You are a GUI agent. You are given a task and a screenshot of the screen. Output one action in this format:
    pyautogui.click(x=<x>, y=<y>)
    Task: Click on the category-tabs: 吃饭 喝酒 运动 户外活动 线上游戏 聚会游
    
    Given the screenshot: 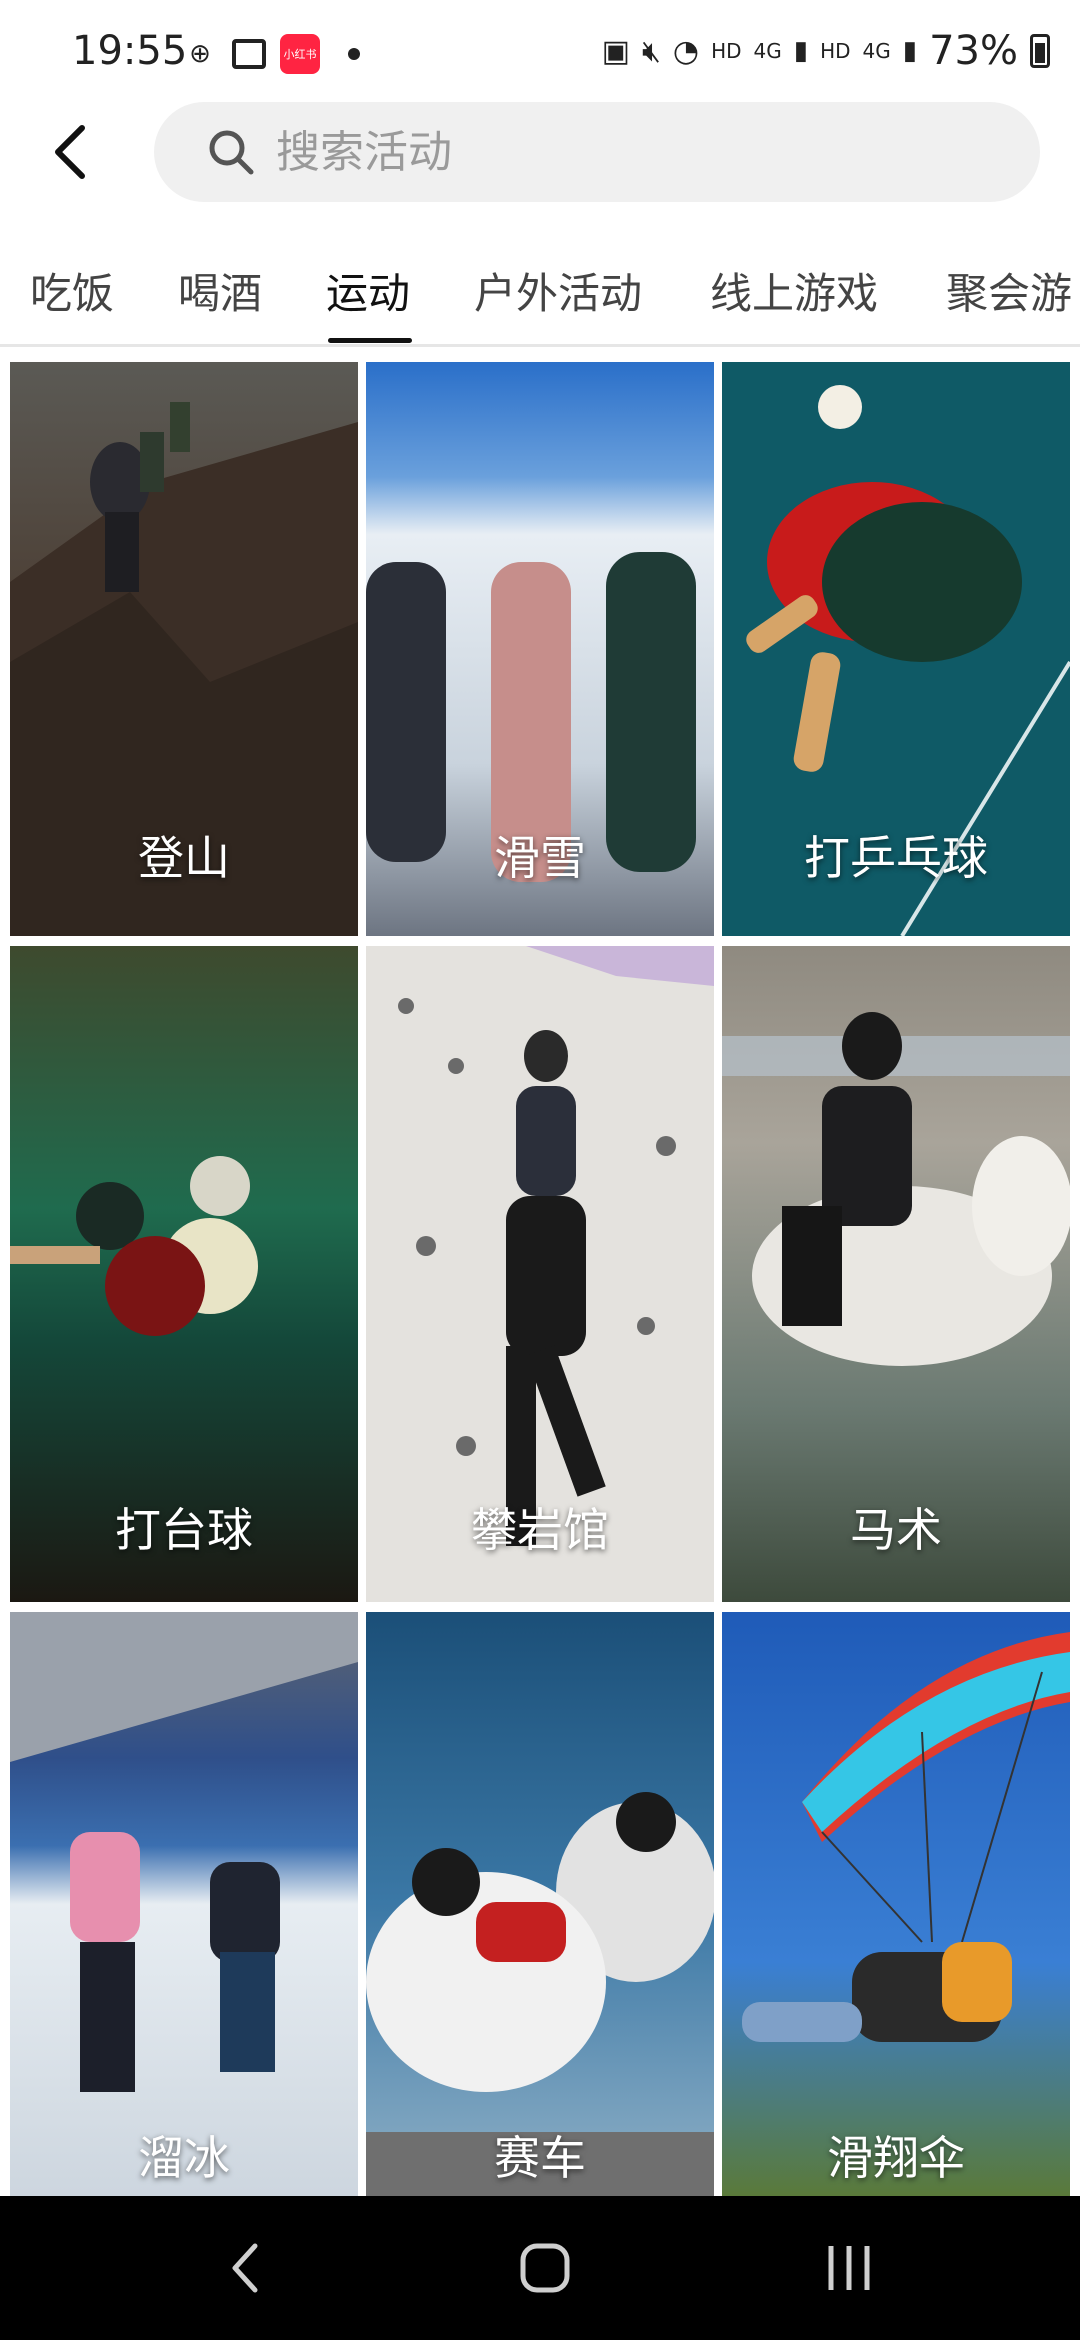 What is the action you would take?
    pyautogui.click(x=540, y=293)
    